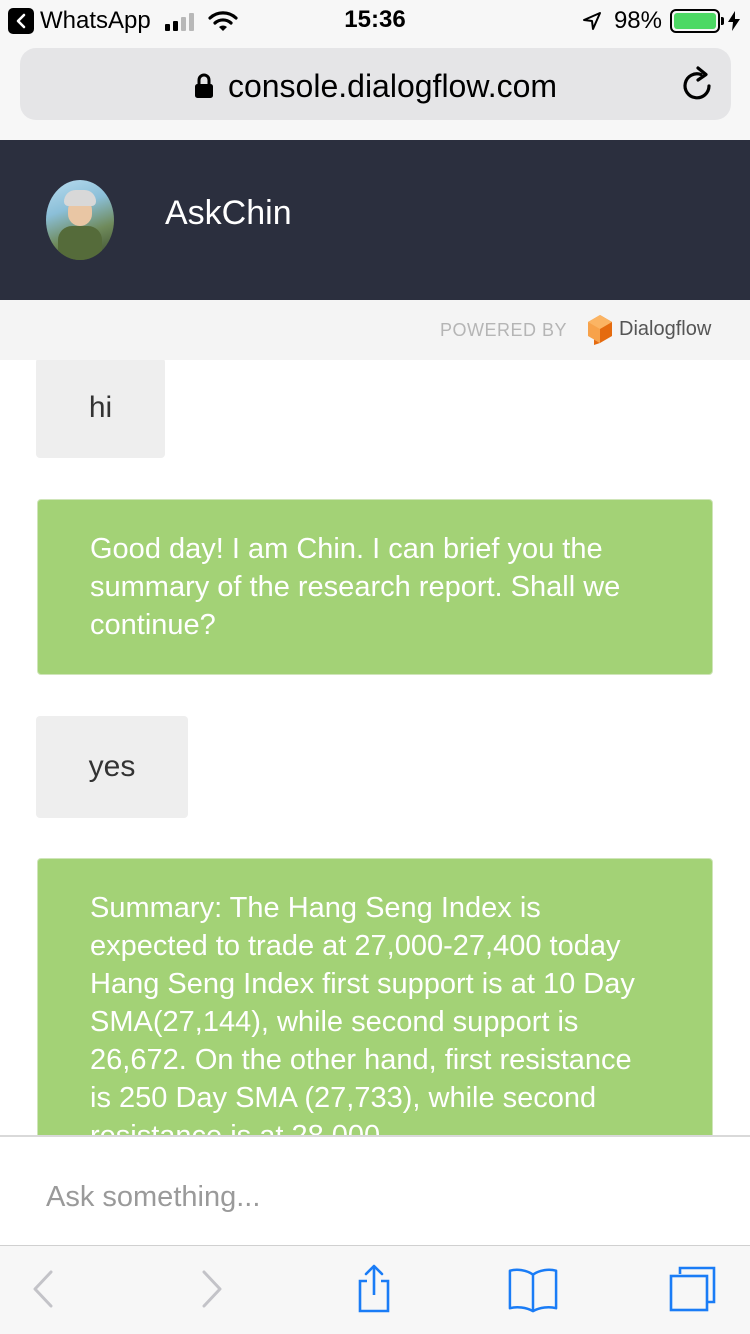 The width and height of the screenshot is (750, 1334). I want to click on address-text-wrap: console.dialogflow.com, so click(375, 86).